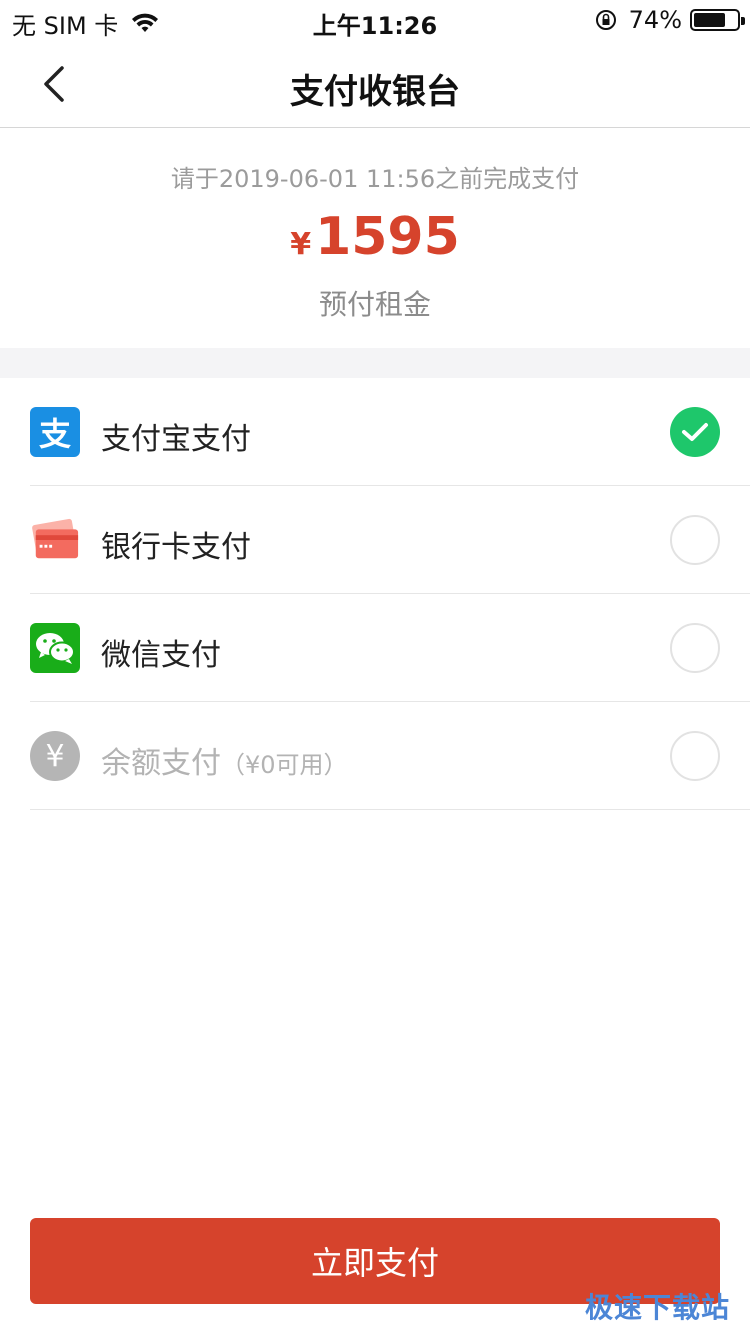 This screenshot has width=750, height=1334. What do you see at coordinates (605, 20) in the screenshot?
I see `rotation-lock-icon` at bounding box center [605, 20].